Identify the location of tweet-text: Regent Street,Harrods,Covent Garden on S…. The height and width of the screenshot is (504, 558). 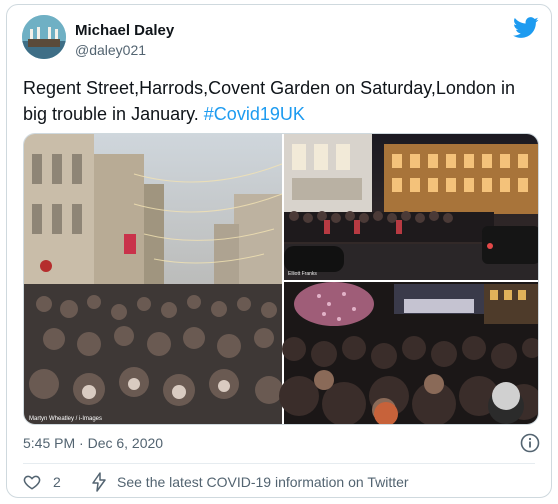
(280, 101).